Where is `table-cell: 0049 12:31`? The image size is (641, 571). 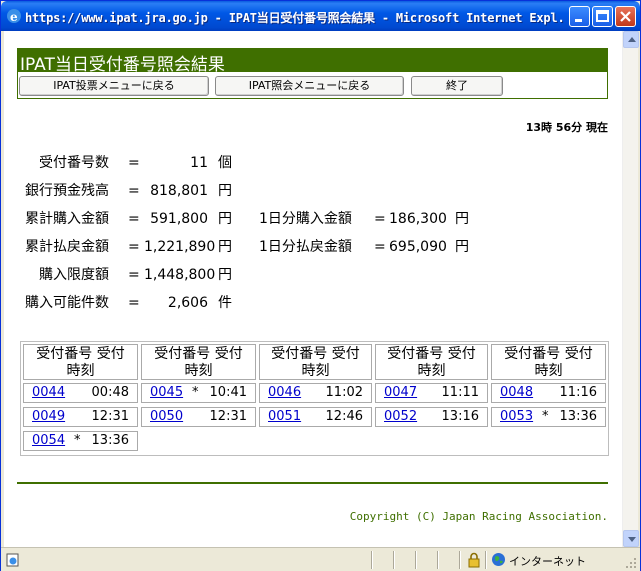 table-cell: 0049 12:31 is located at coordinates (80, 417).